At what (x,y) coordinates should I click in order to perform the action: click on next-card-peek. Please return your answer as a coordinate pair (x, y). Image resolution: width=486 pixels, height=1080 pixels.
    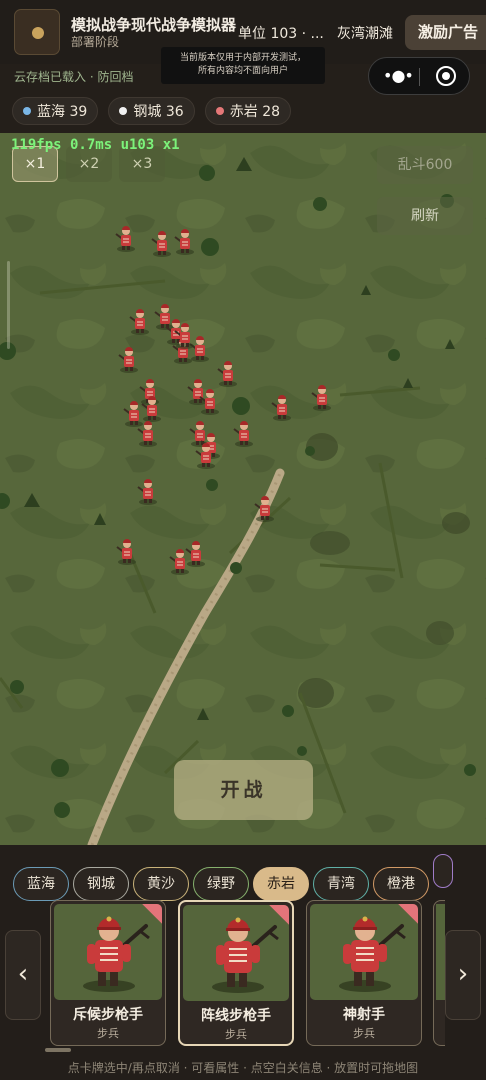
    Looking at the image, I should click on (439, 973).